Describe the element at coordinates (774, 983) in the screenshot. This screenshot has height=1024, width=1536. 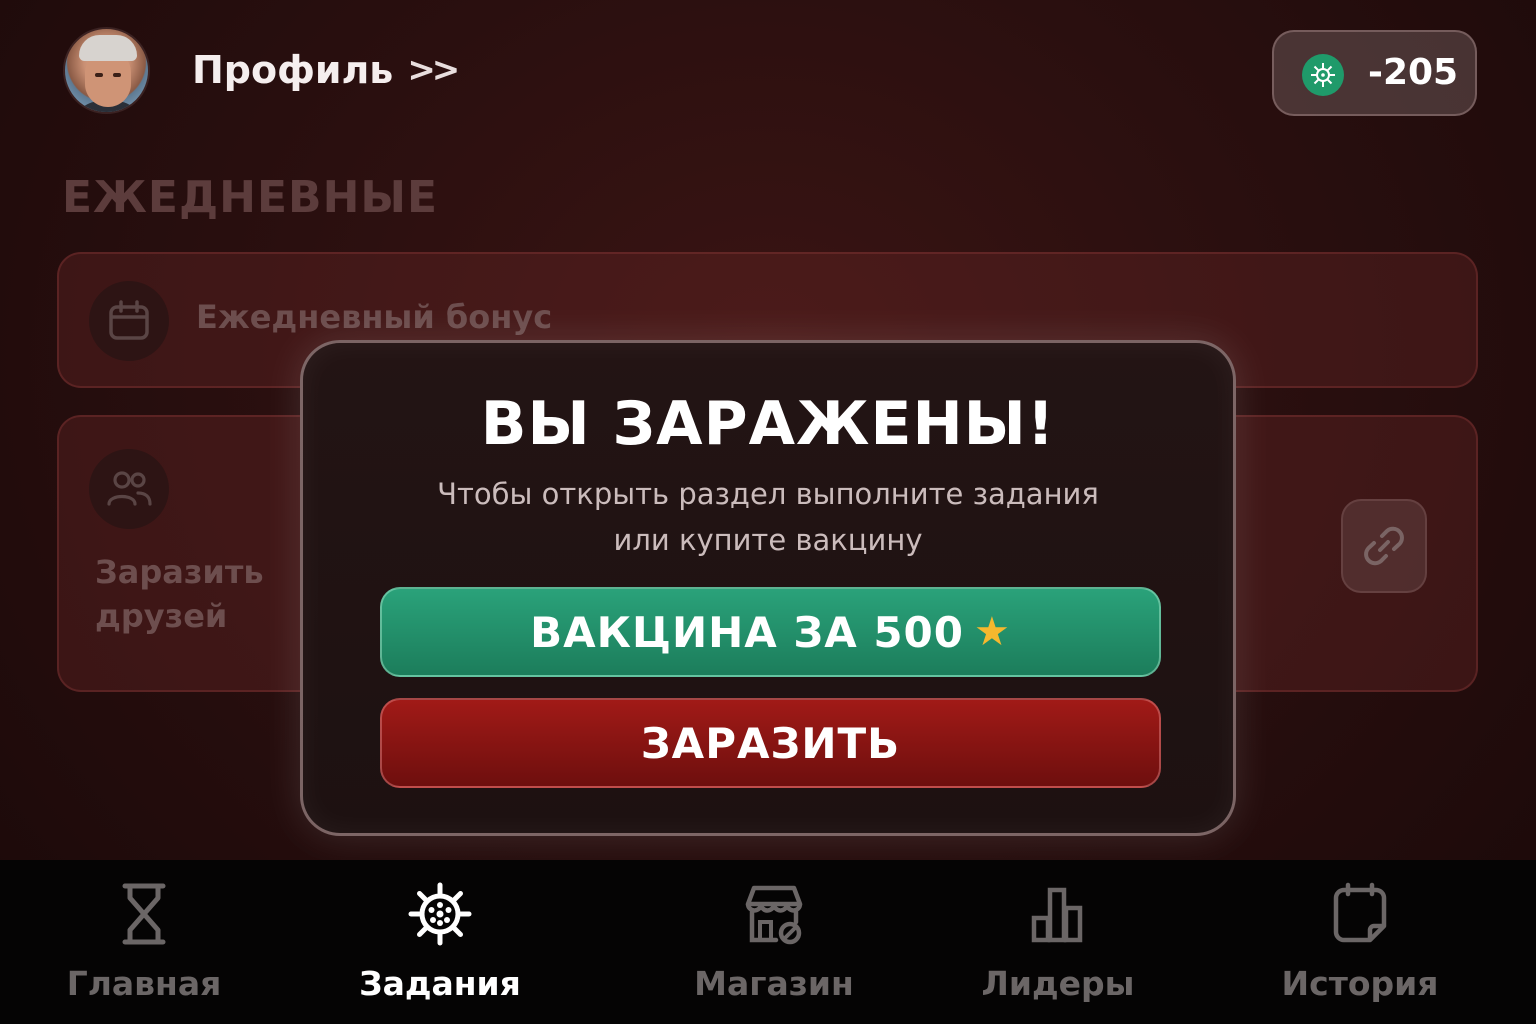
I see `nav-label-shop: Магазин` at that location.